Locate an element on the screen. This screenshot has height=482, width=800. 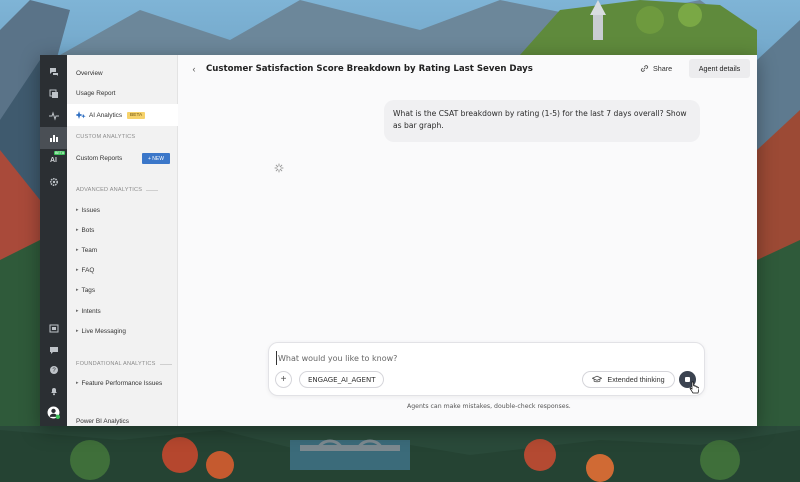
section-custom-analytics: CUSTOM ANALYTICS is located at coordinates (105, 137).